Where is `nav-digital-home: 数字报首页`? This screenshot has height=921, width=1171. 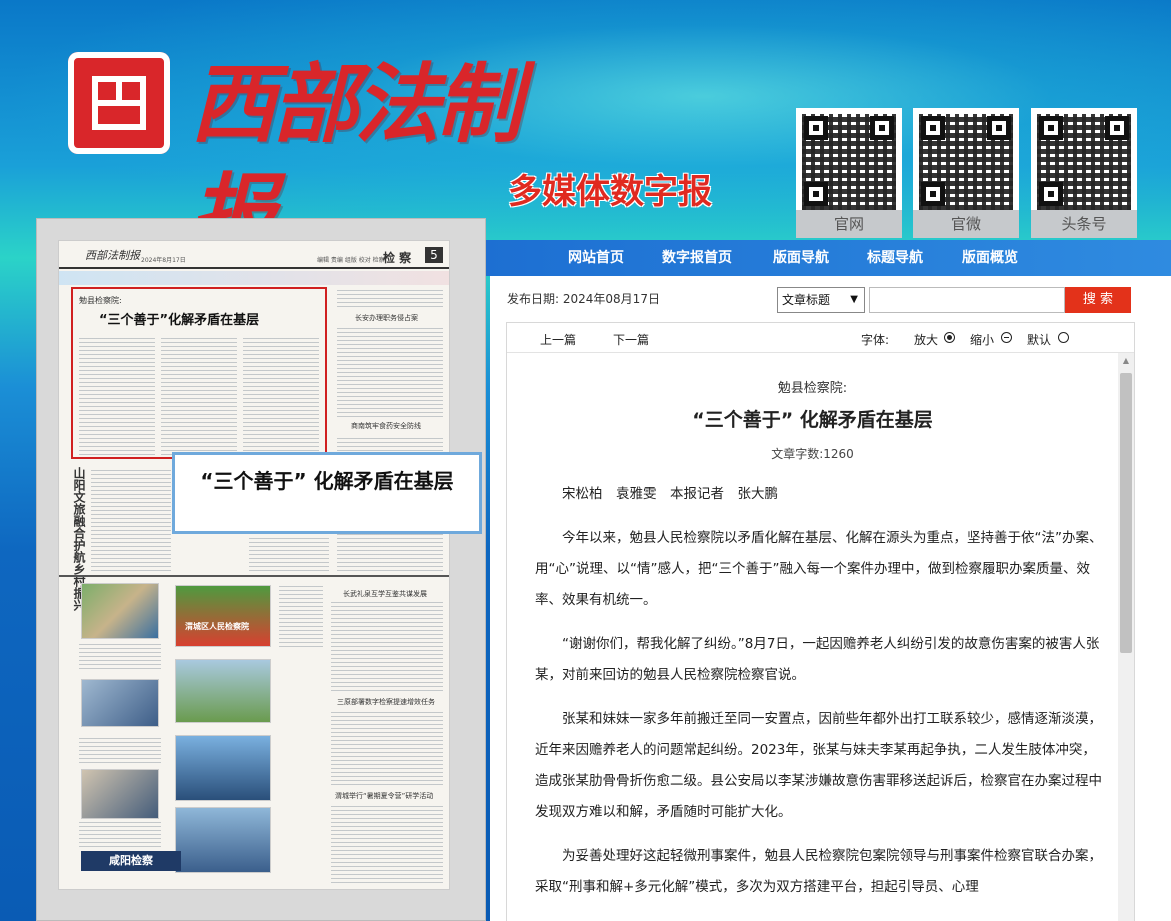 nav-digital-home: 数字报首页 is located at coordinates (697, 258).